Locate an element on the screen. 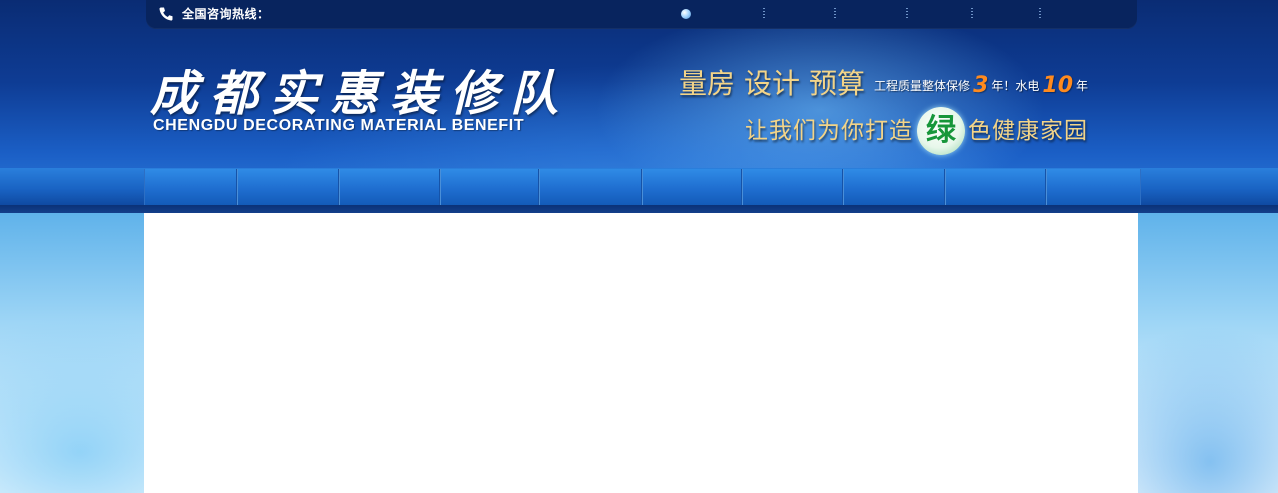  tagline-prefix: 让我们为你打造 is located at coordinates (829, 131).